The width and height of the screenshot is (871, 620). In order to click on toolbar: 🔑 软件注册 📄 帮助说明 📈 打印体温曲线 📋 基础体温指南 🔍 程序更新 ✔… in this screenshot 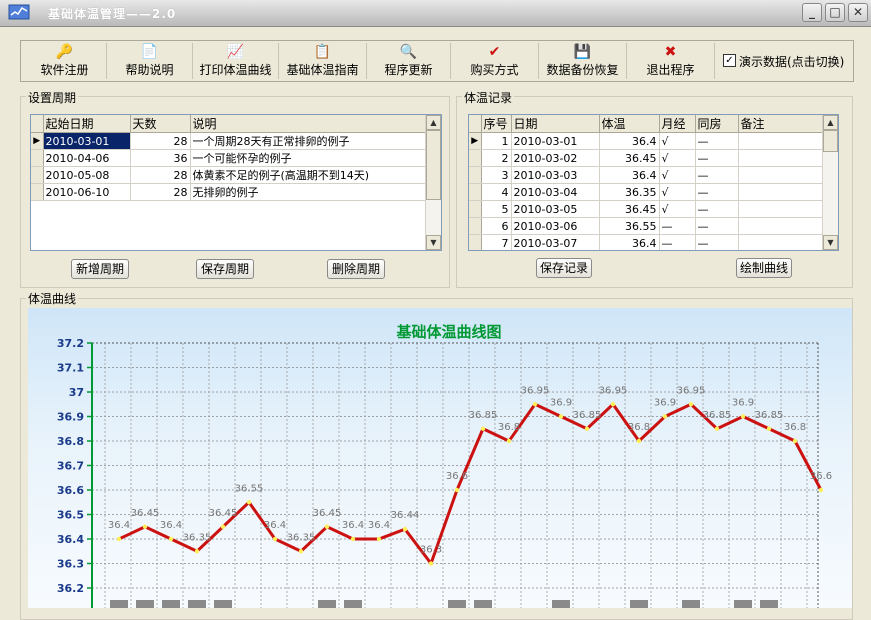, I will do `click(437, 61)`.